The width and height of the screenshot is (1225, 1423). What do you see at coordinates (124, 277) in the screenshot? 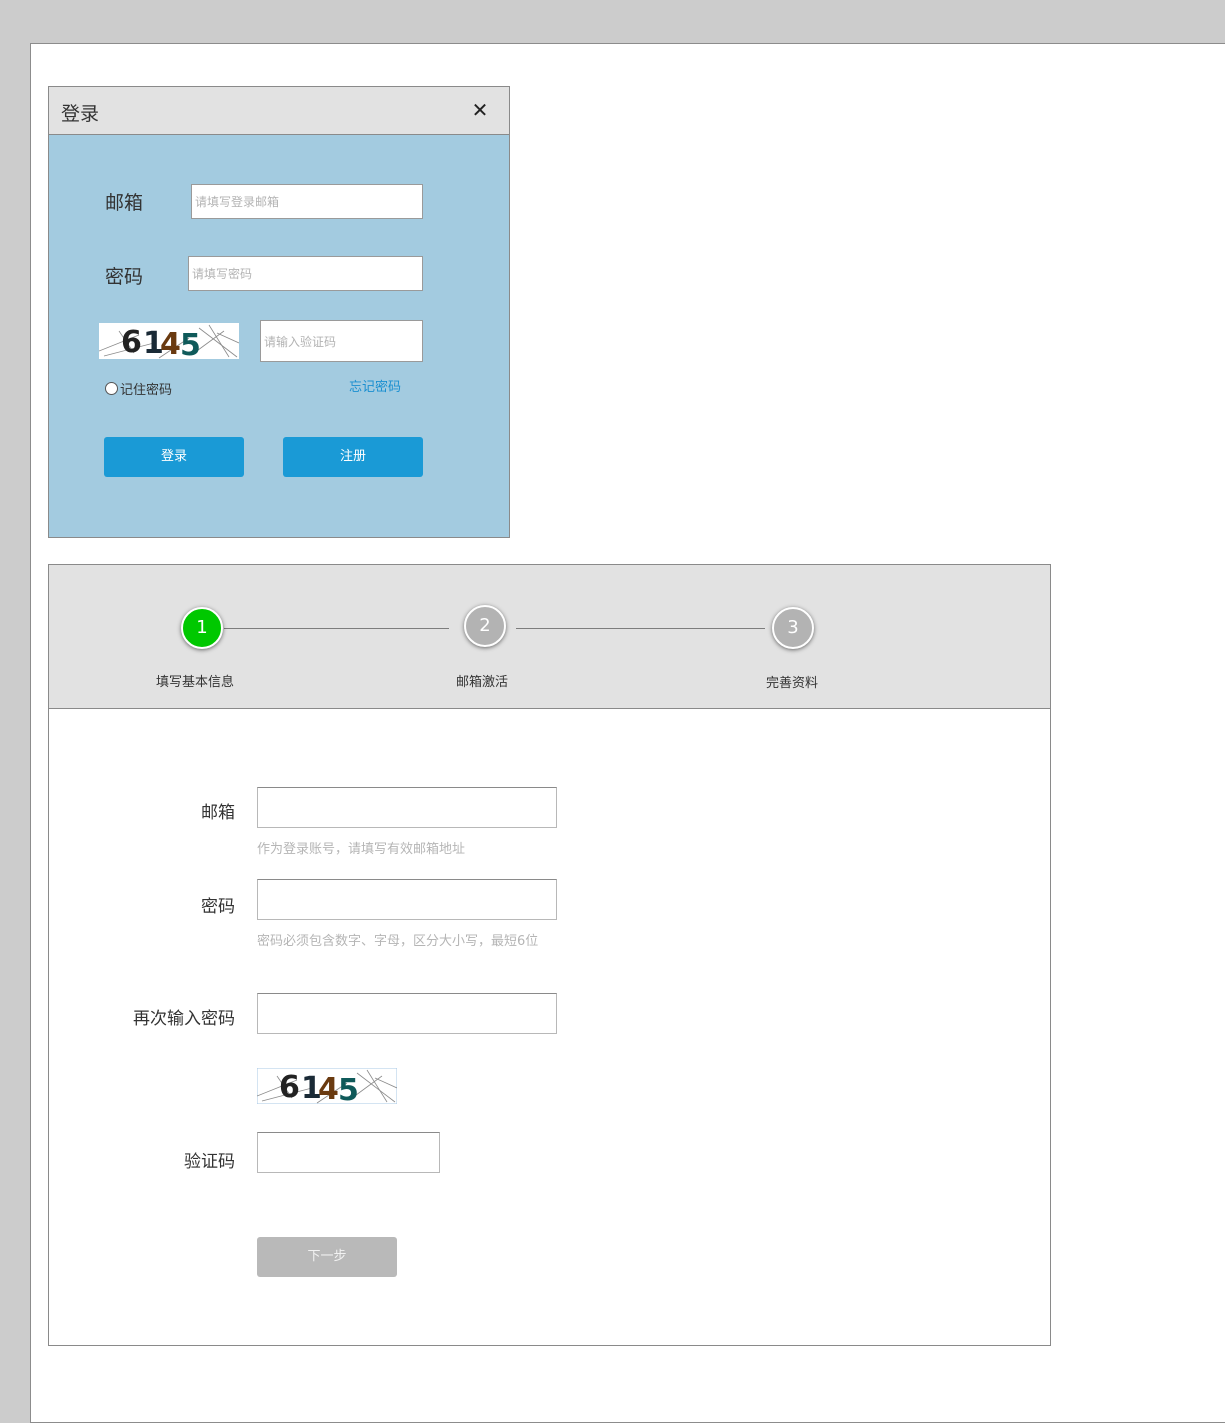
I see `login-password-label: 密码` at bounding box center [124, 277].